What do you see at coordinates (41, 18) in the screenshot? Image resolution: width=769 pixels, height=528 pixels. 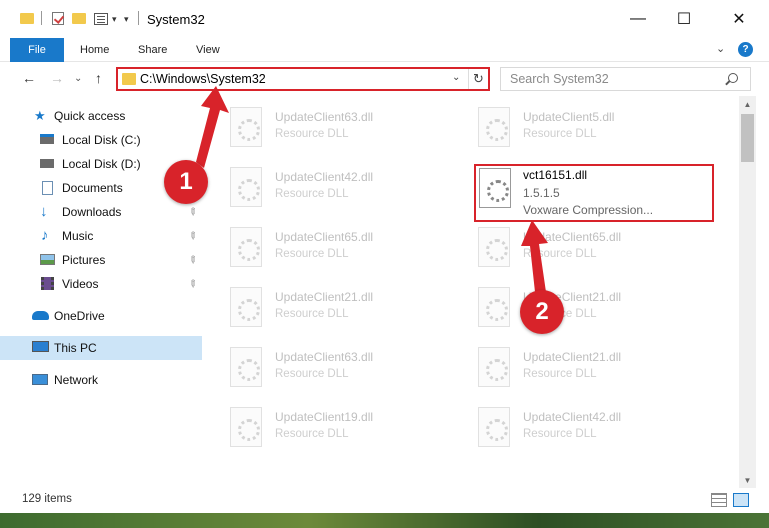 I see `toolbar-separator` at bounding box center [41, 18].